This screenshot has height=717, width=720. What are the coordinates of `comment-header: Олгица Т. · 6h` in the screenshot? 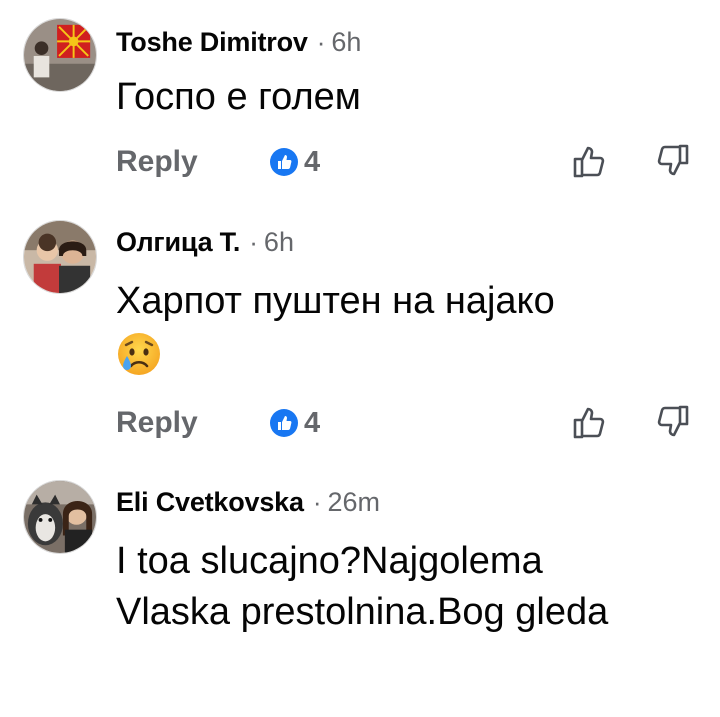 It's located at (205, 242).